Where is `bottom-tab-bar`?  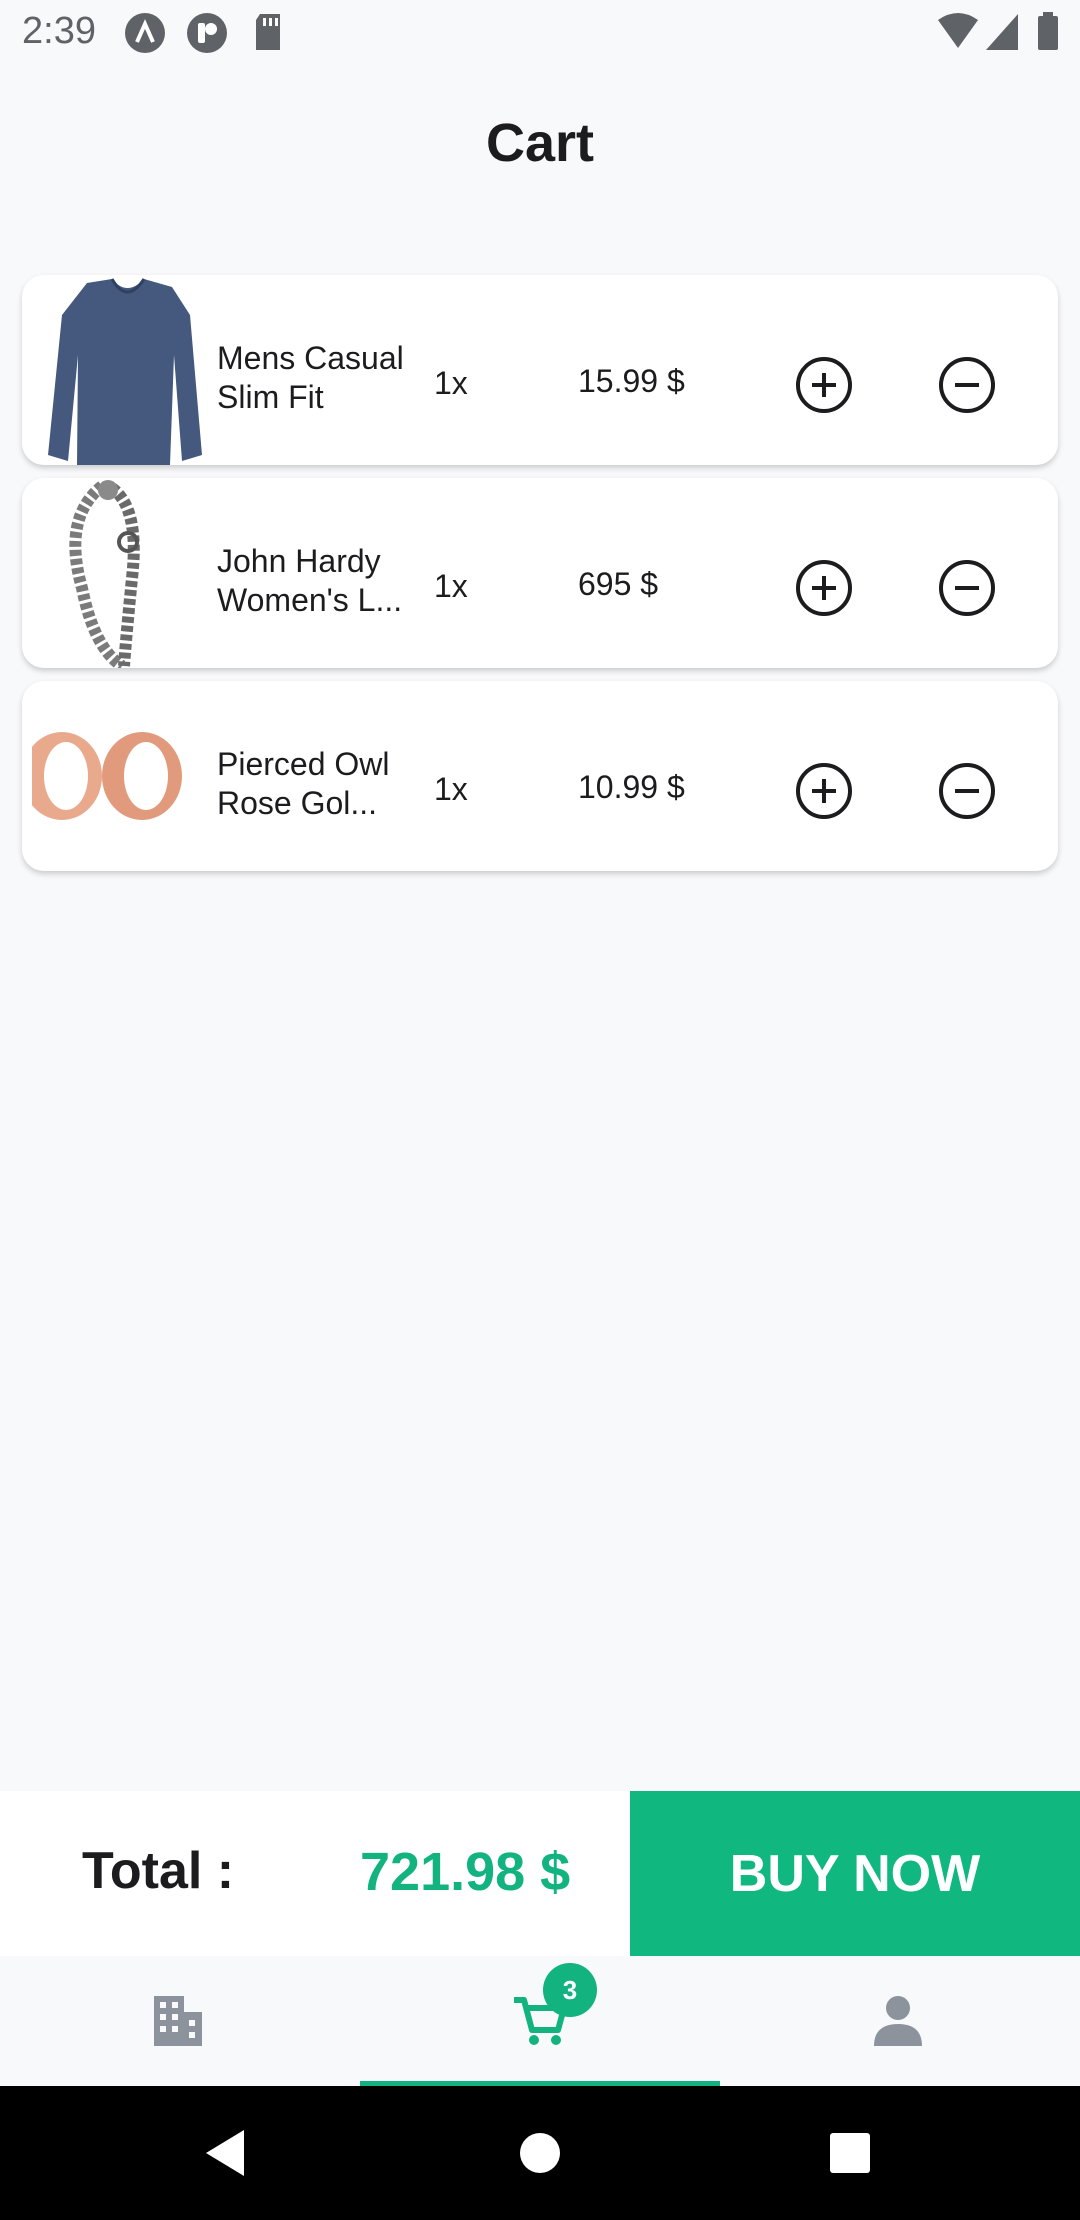 bottom-tab-bar is located at coordinates (540, 2021).